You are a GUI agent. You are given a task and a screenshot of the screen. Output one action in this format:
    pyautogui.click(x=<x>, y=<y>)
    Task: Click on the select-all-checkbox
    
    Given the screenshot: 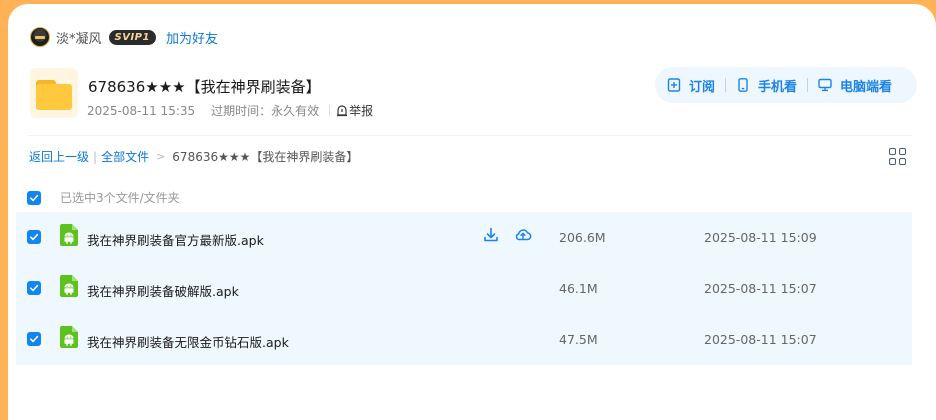 What is the action you would take?
    pyautogui.click(x=34, y=197)
    